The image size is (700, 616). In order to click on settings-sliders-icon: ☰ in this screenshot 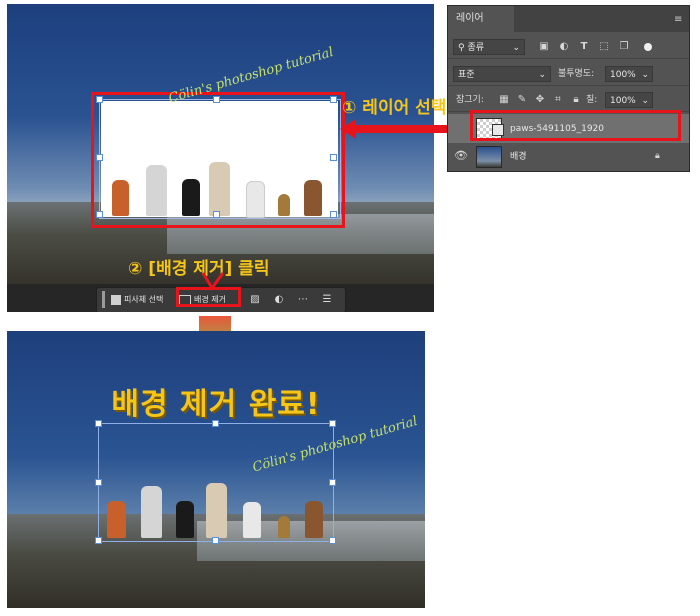, I will do `click(327, 300)`.